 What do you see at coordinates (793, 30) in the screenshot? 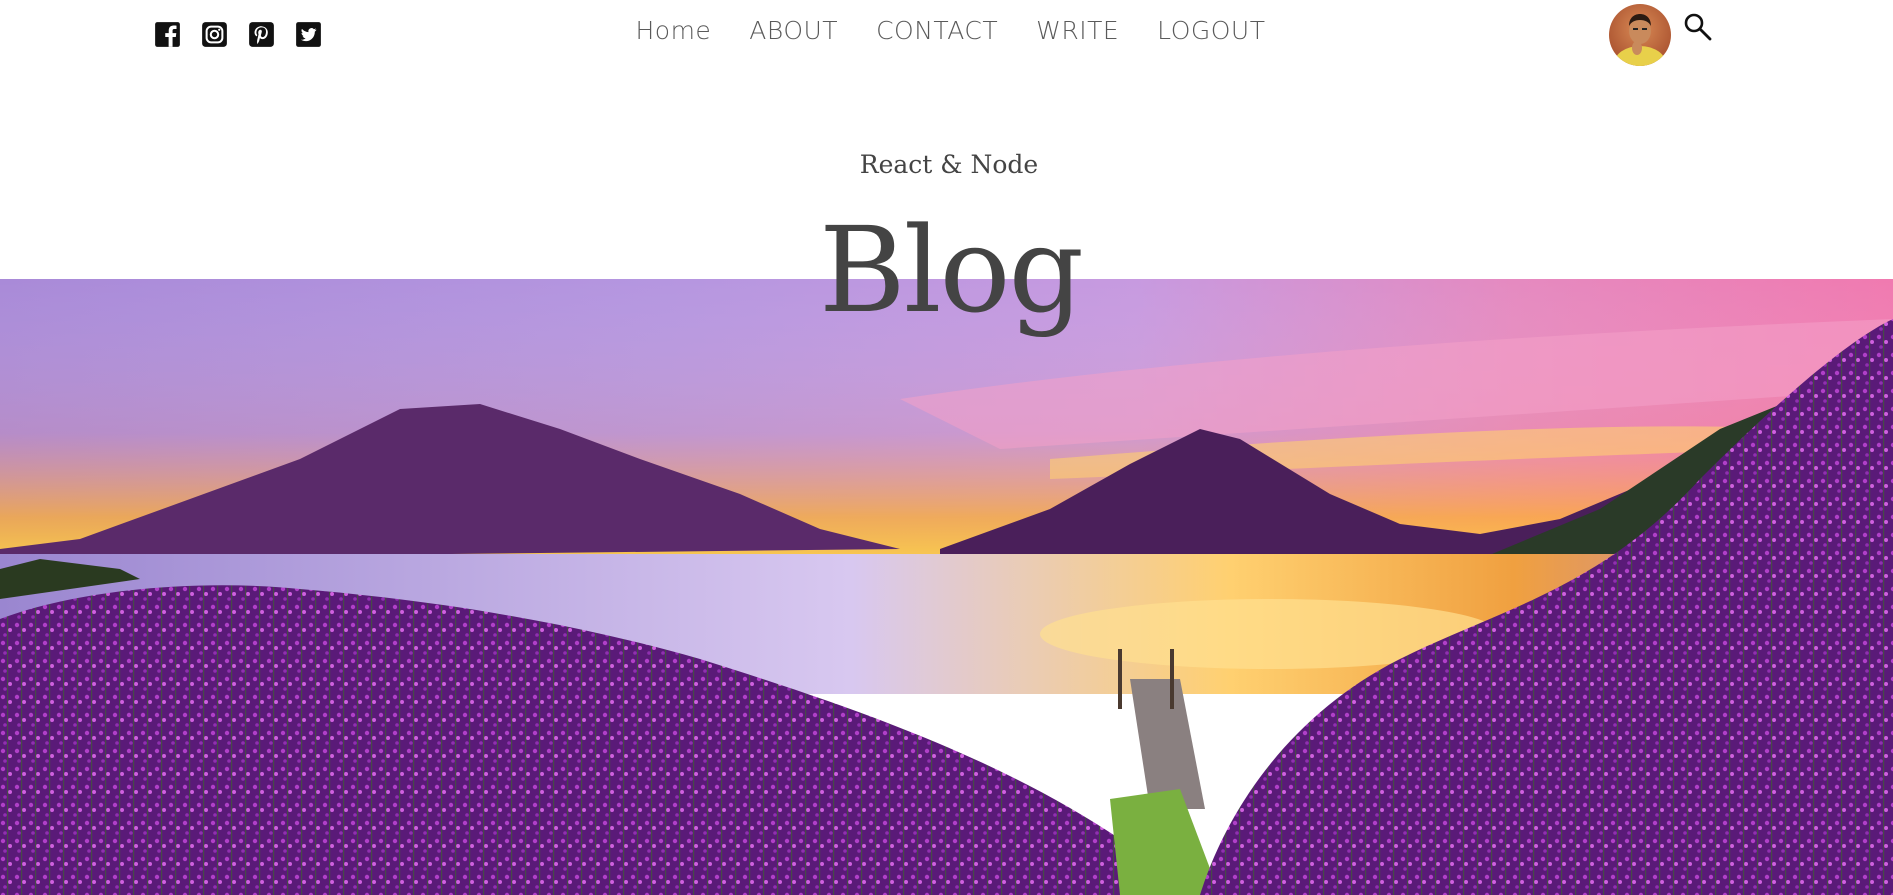
I see `nav-about: ABOUT` at bounding box center [793, 30].